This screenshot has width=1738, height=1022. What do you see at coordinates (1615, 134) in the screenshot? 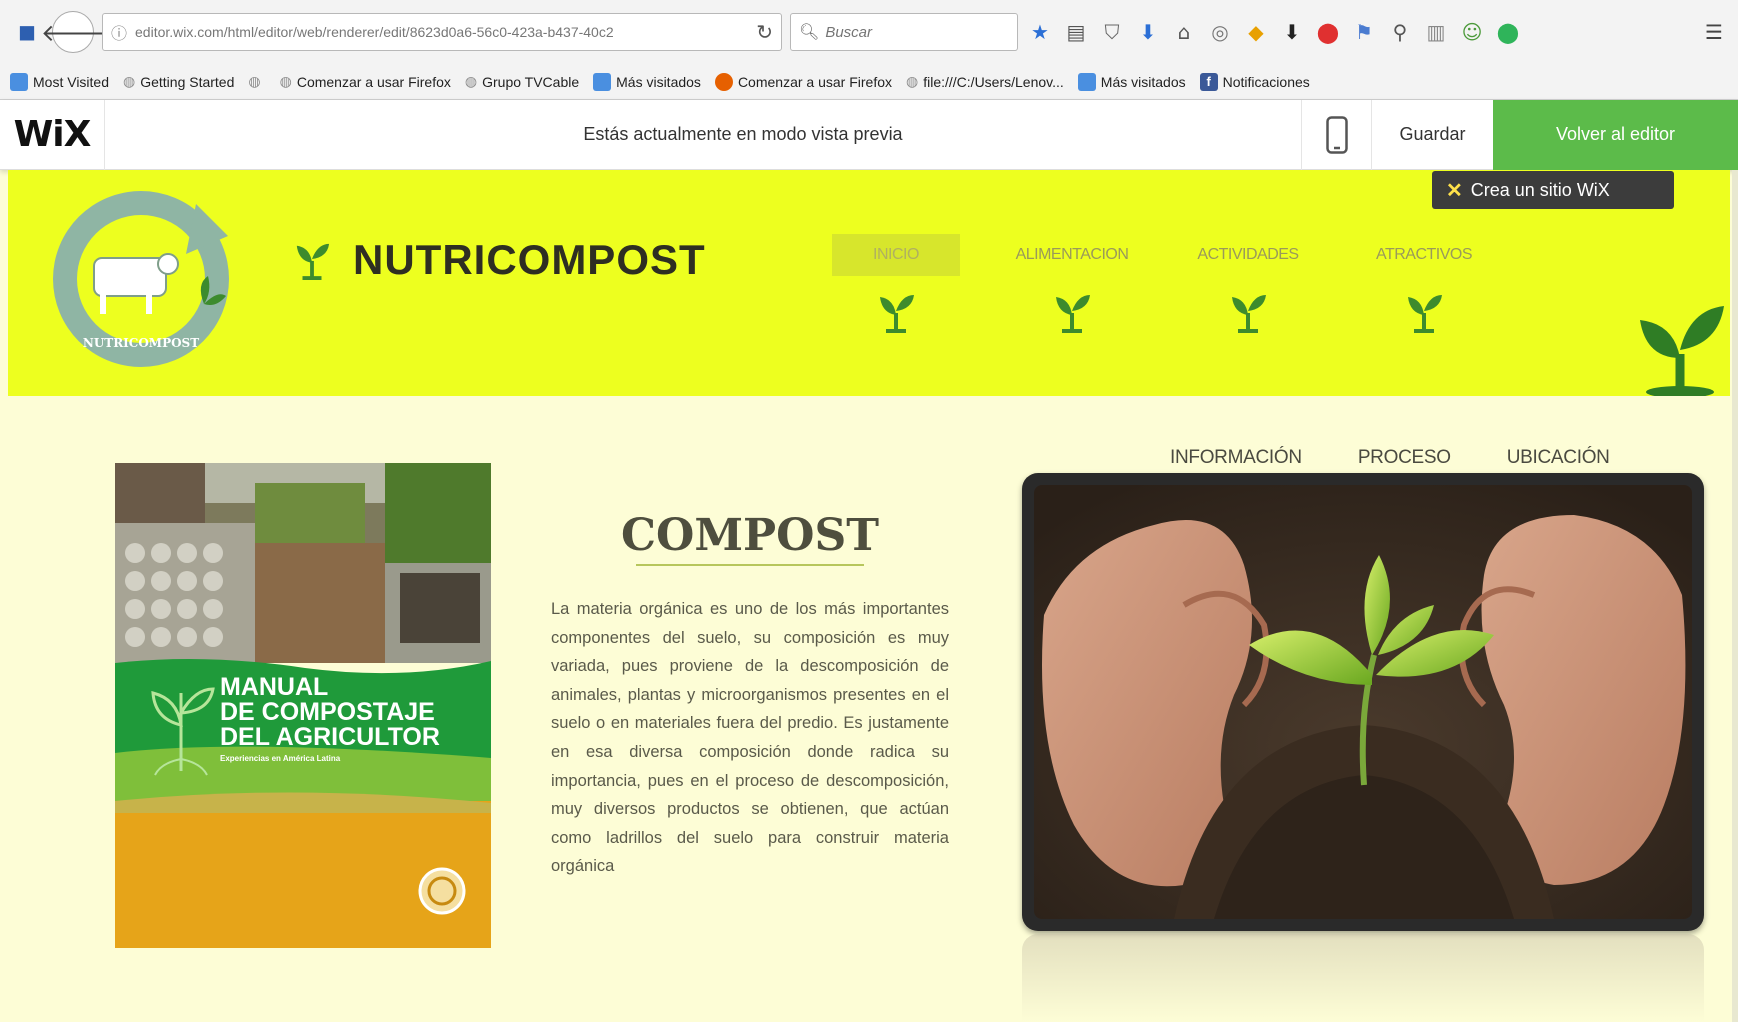
I see `back-to-editor-button: Volver al editor` at bounding box center [1615, 134].